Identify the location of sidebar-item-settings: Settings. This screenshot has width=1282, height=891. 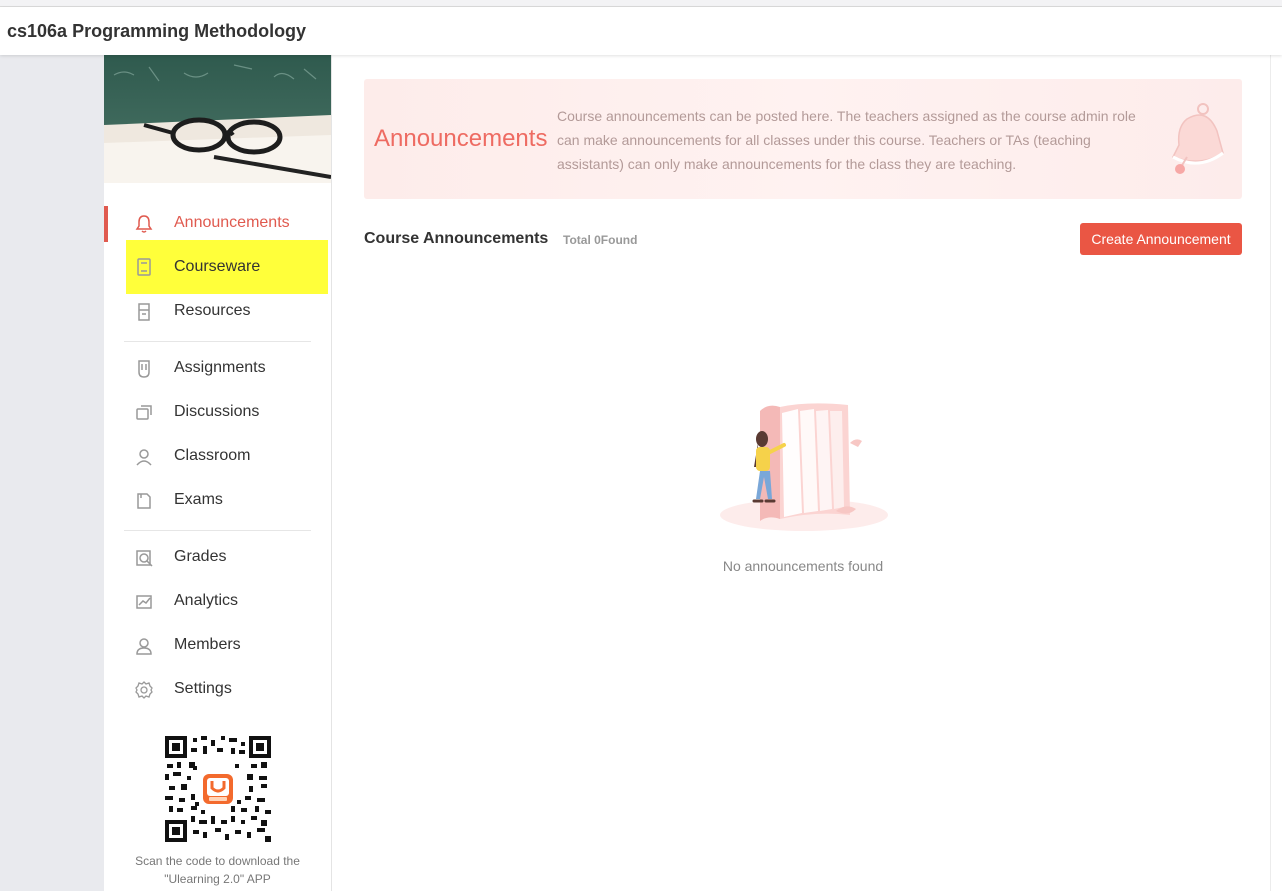
(217, 690).